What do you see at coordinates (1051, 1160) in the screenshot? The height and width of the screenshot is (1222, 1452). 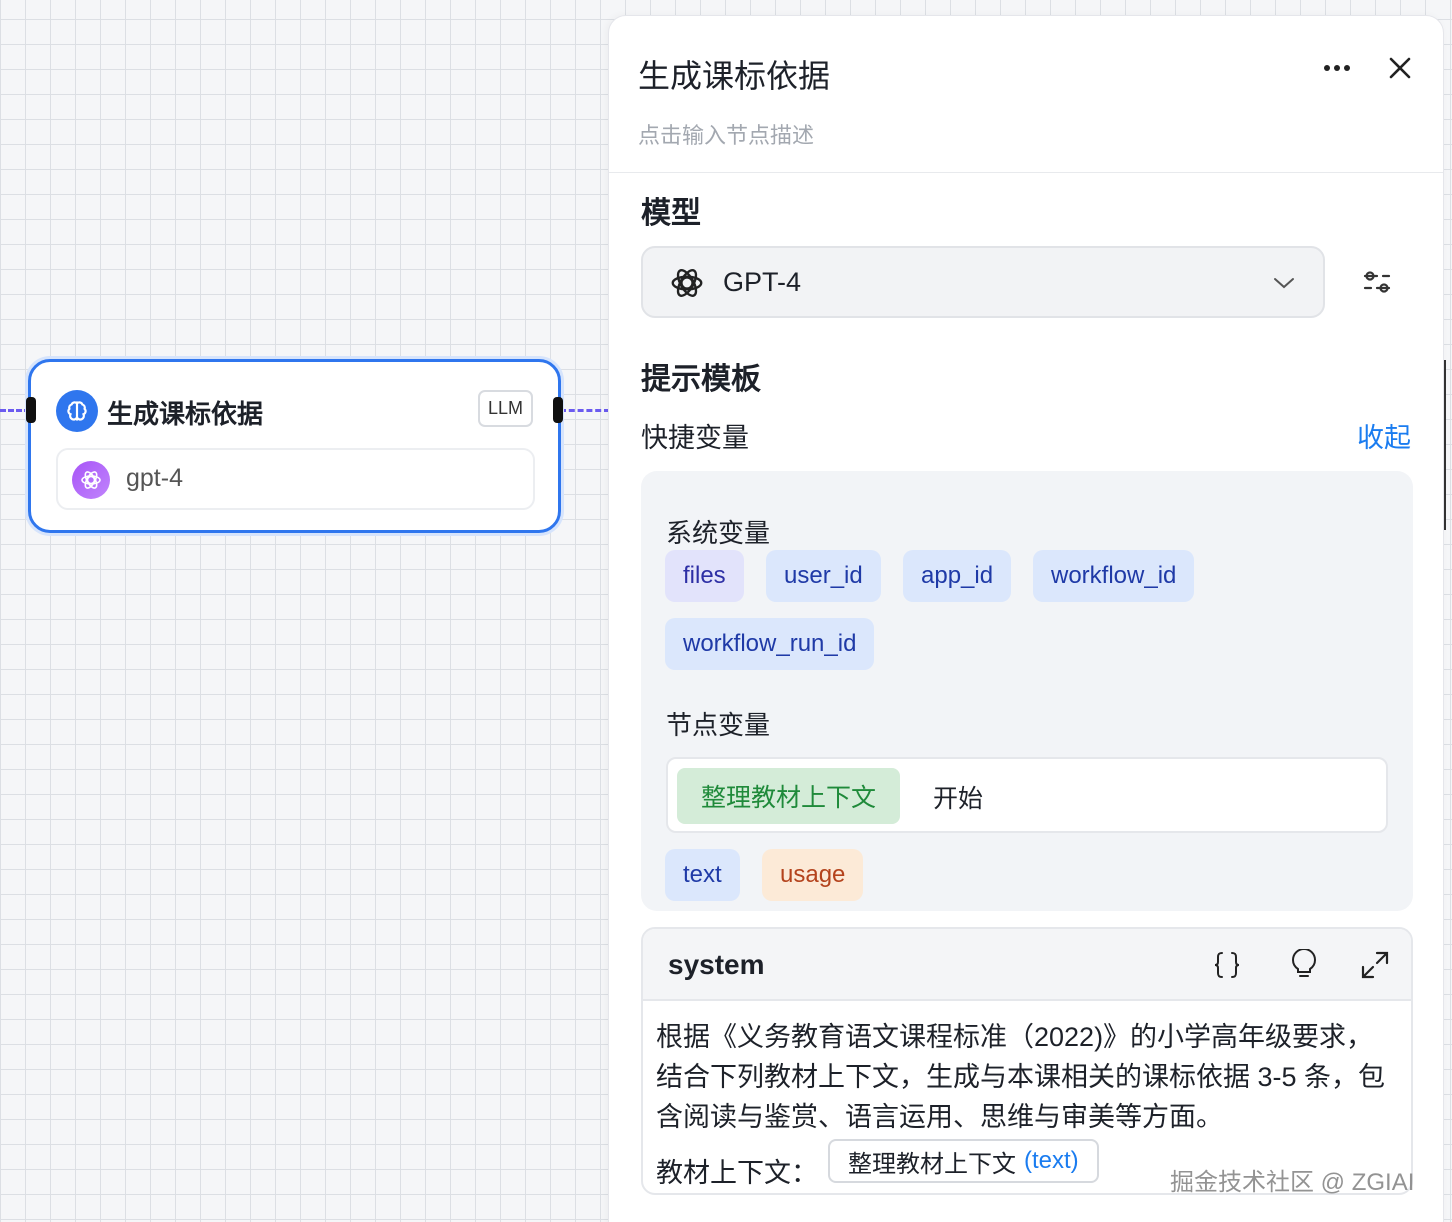 I see `context-var-type: (text)` at bounding box center [1051, 1160].